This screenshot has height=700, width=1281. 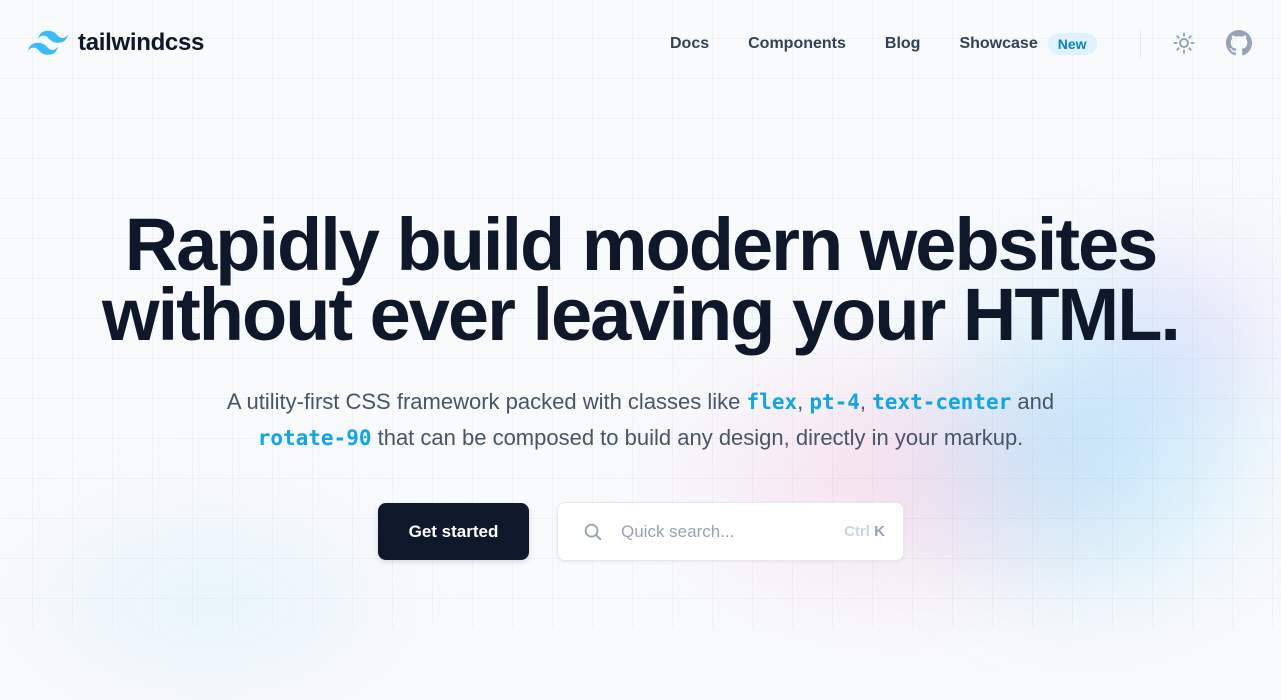 I want to click on quick-search-button: Quick search... Ctrl K, so click(x=730, y=531).